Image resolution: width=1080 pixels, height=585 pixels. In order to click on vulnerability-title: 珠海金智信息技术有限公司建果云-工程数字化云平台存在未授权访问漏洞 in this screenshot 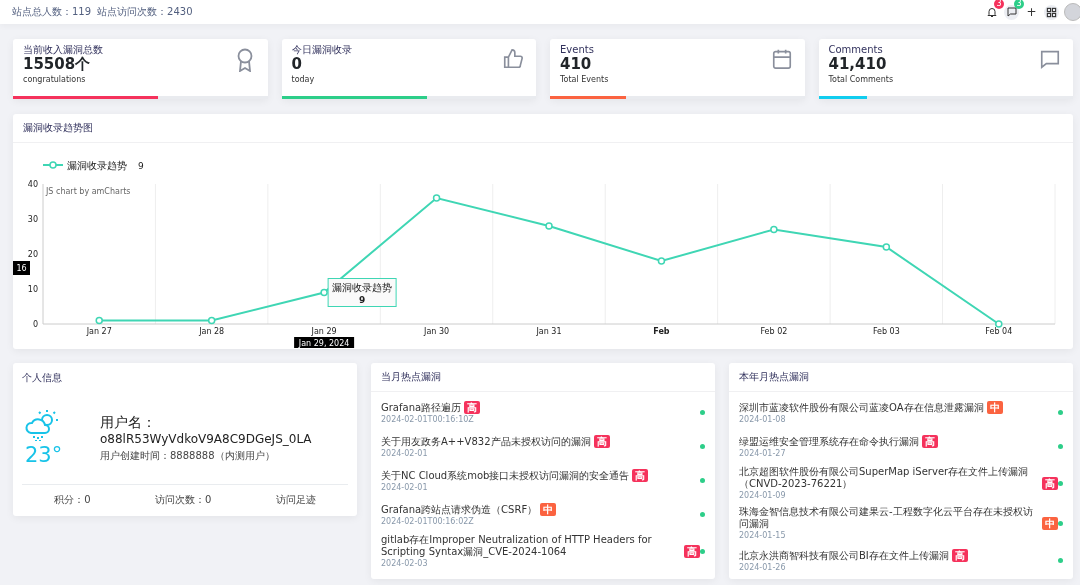, I will do `click(889, 518)`.